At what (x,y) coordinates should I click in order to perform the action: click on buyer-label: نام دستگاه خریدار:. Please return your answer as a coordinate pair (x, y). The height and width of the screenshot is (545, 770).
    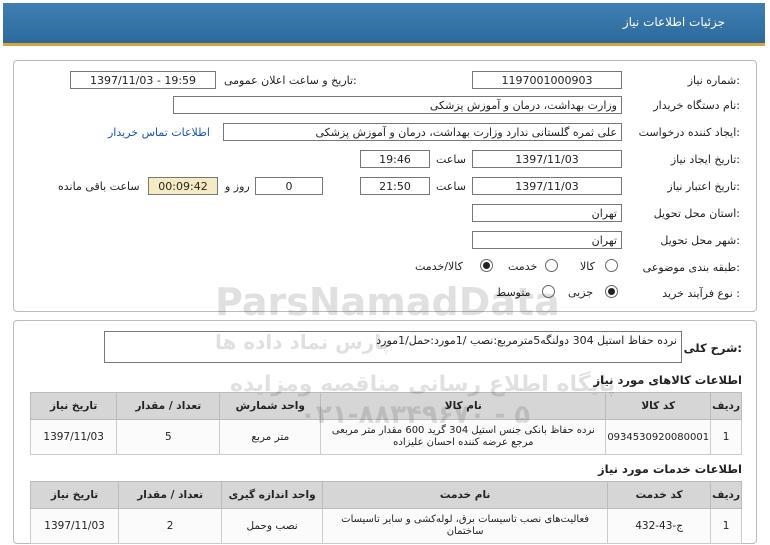
    Looking at the image, I should click on (696, 105).